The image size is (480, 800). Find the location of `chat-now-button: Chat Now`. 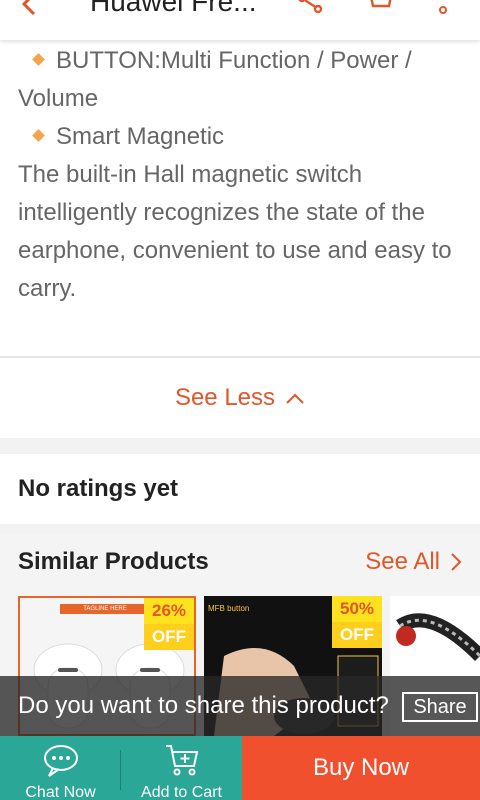

chat-now-button: Chat Now is located at coordinates (60, 768).